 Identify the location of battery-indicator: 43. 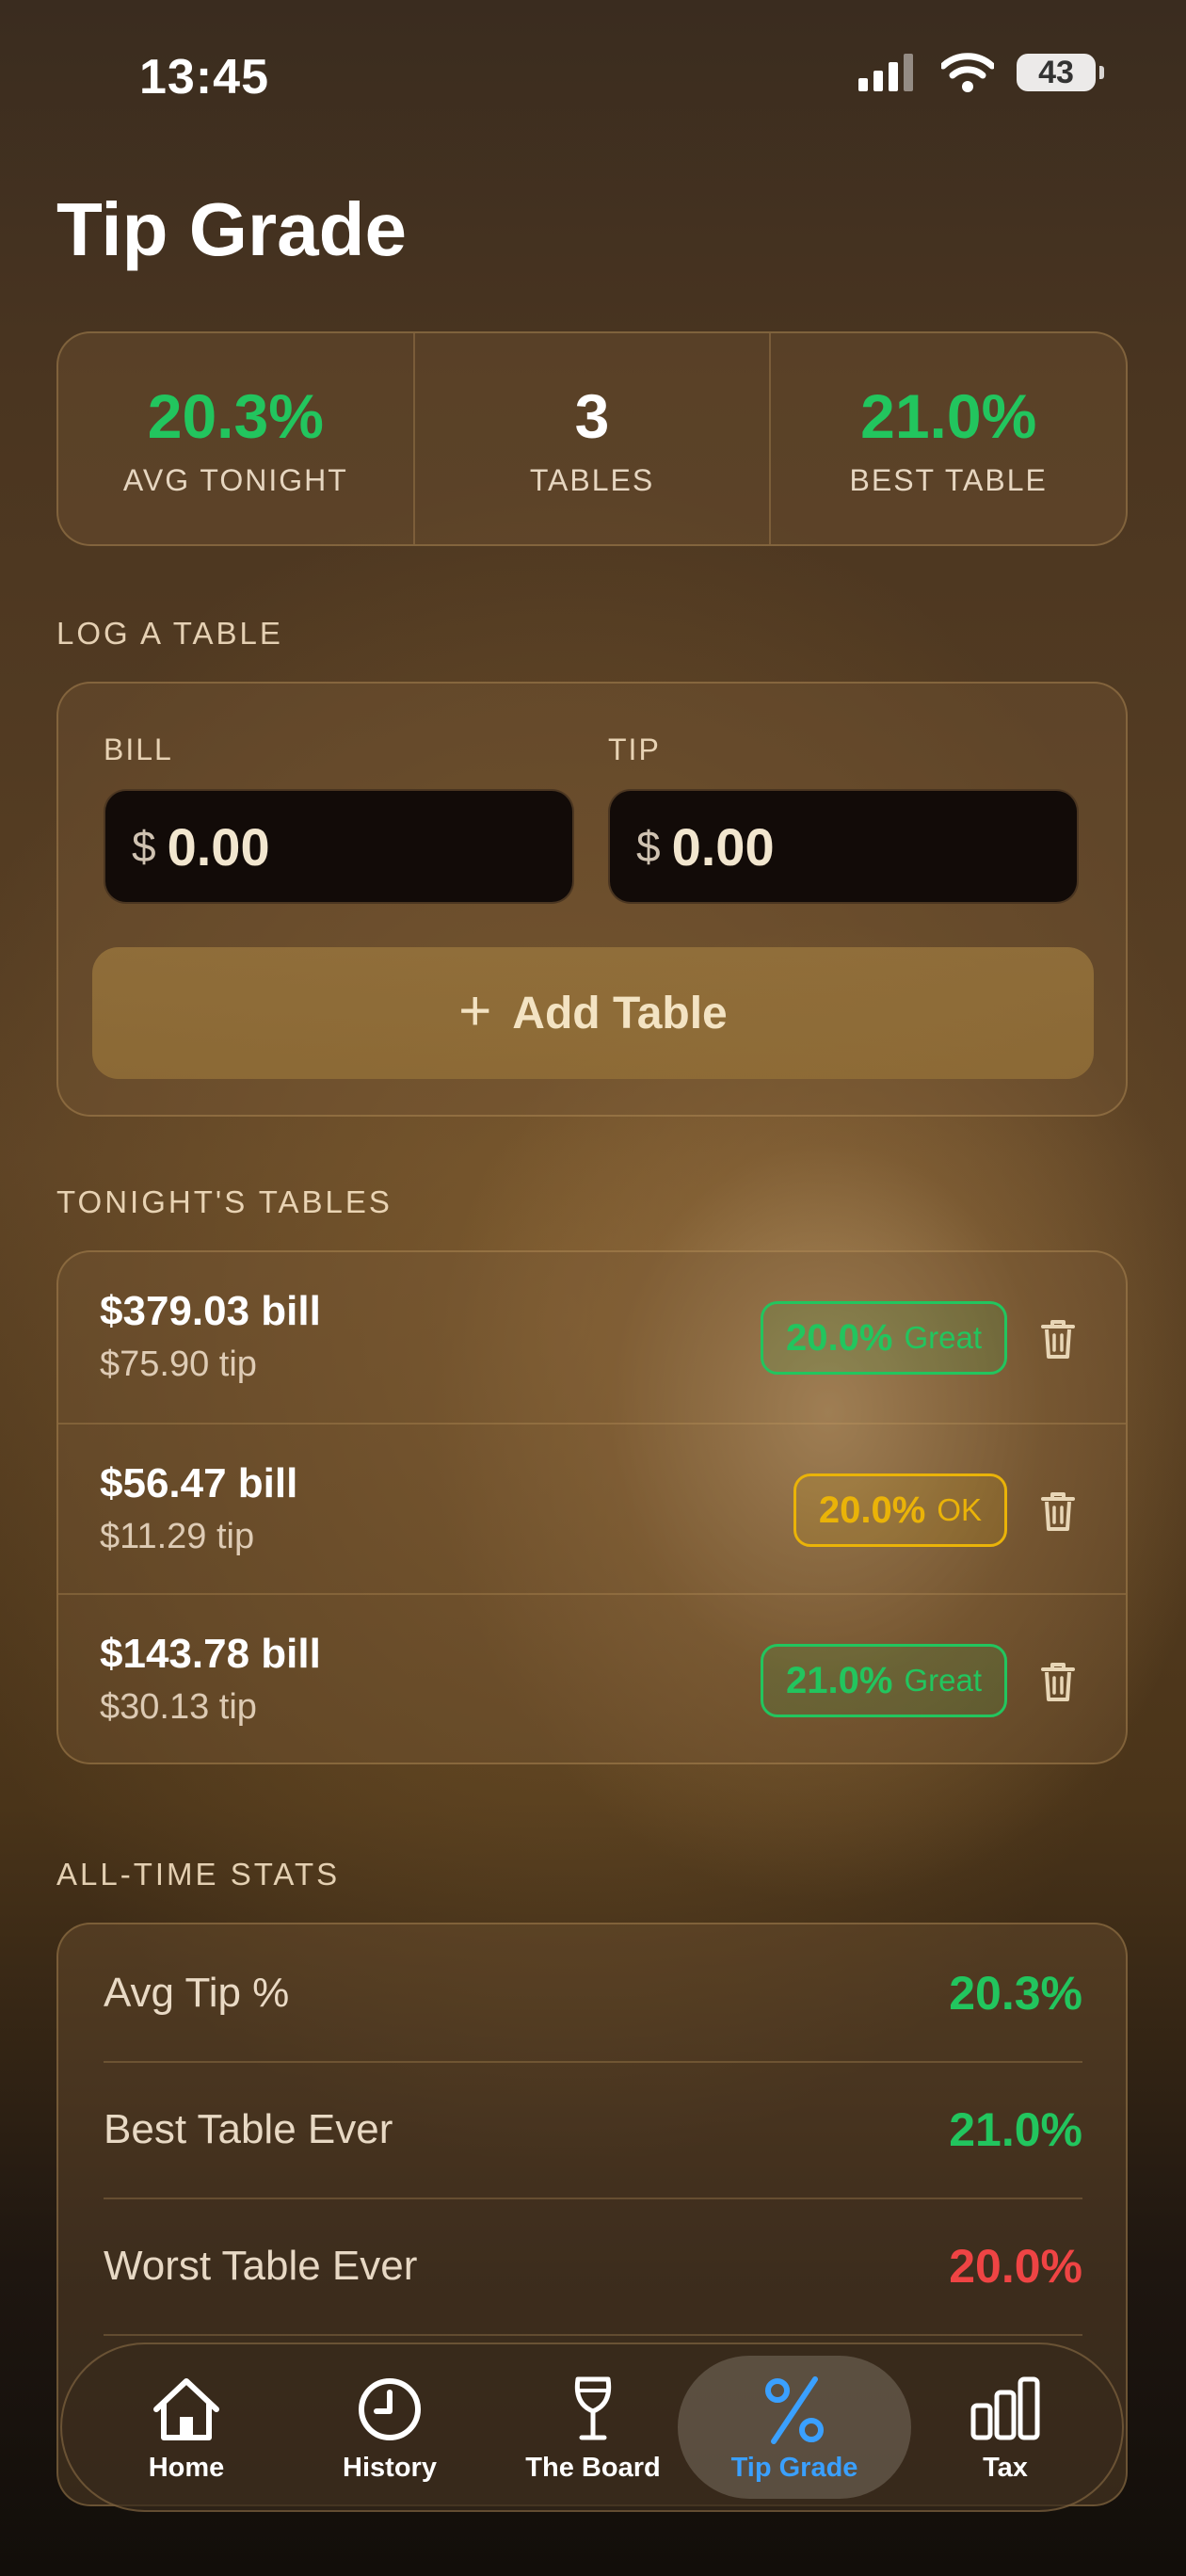
(1060, 72).